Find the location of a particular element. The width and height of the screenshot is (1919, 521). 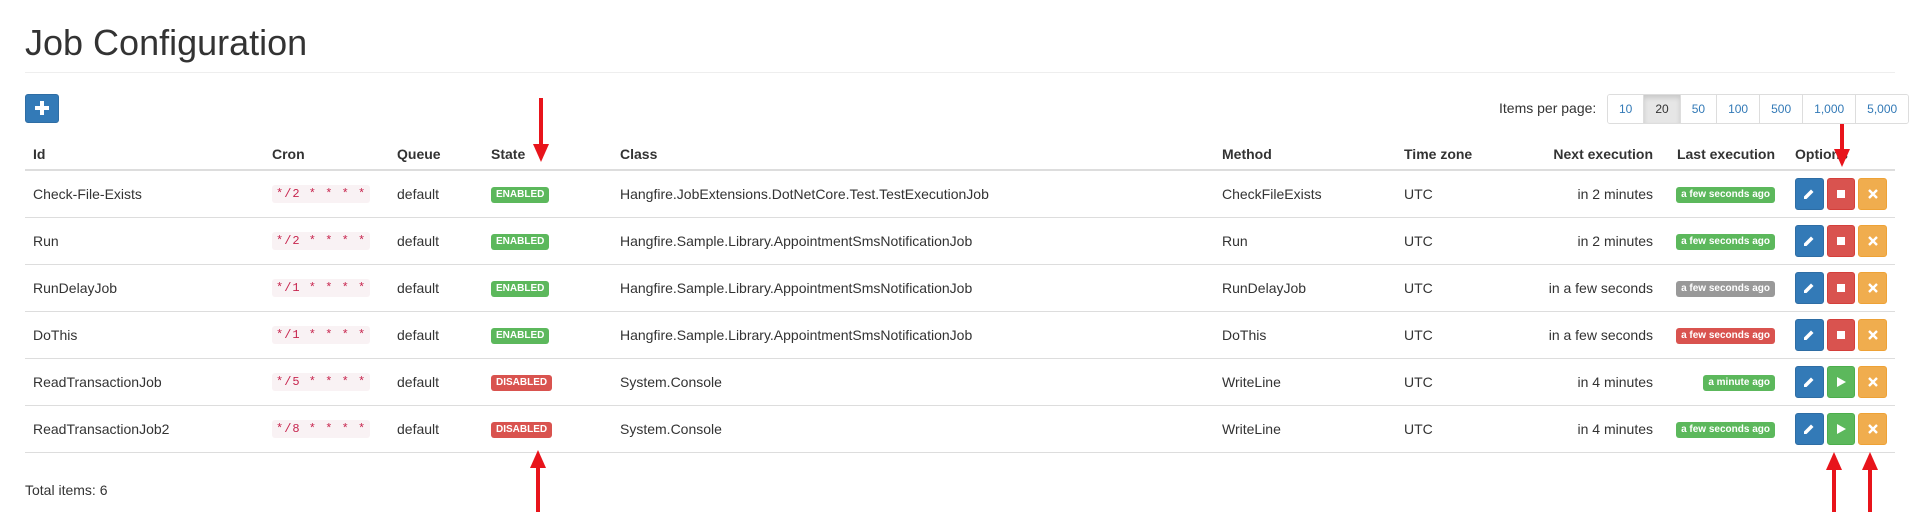

plus-icon is located at coordinates (42, 108).